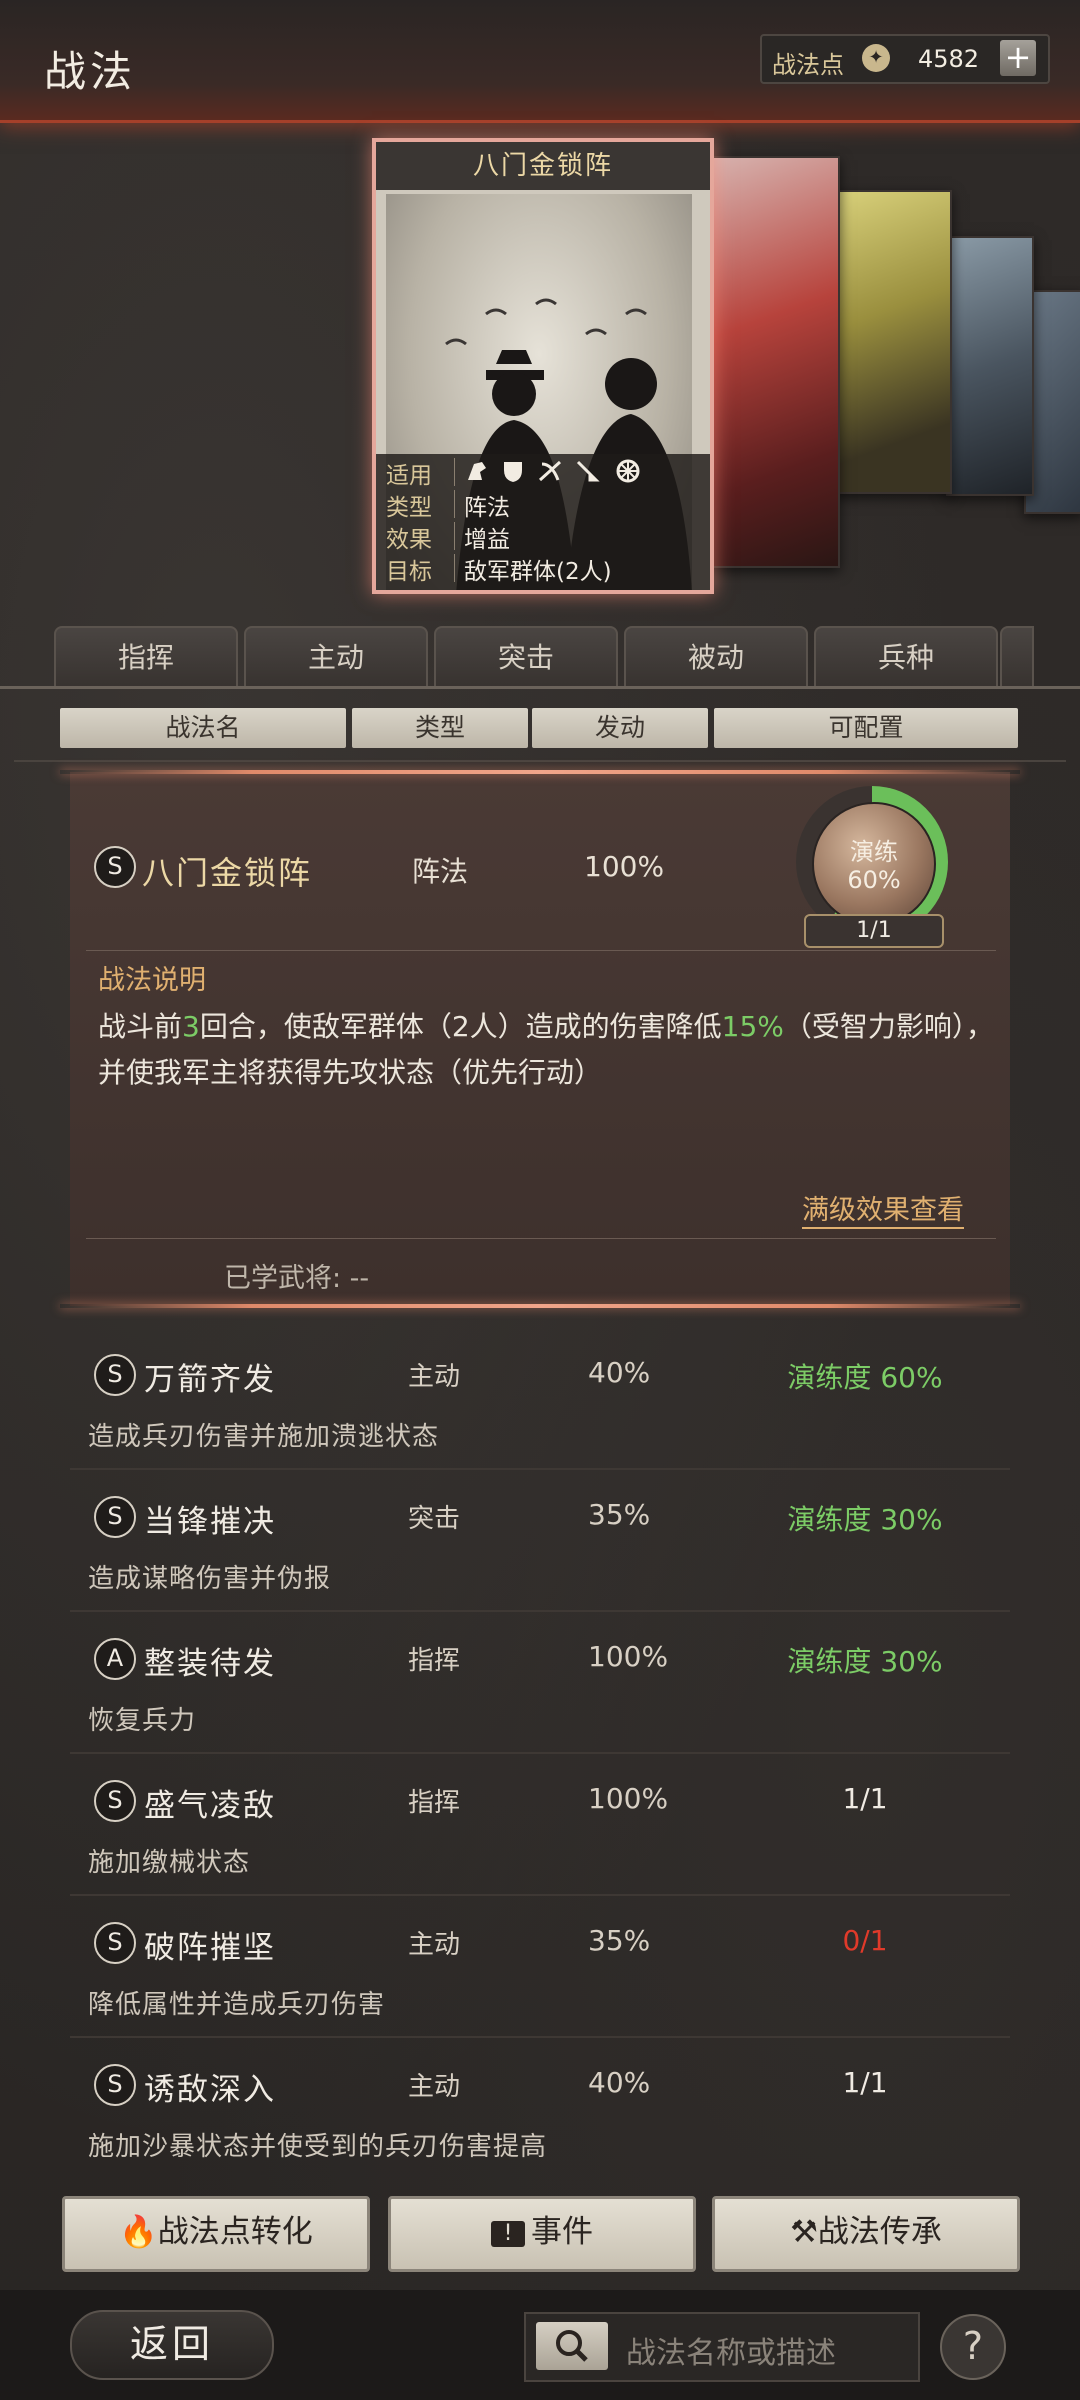 Image resolution: width=1080 pixels, height=2400 pixels. I want to click on tactic-name: 当锋摧决, so click(210, 1522).